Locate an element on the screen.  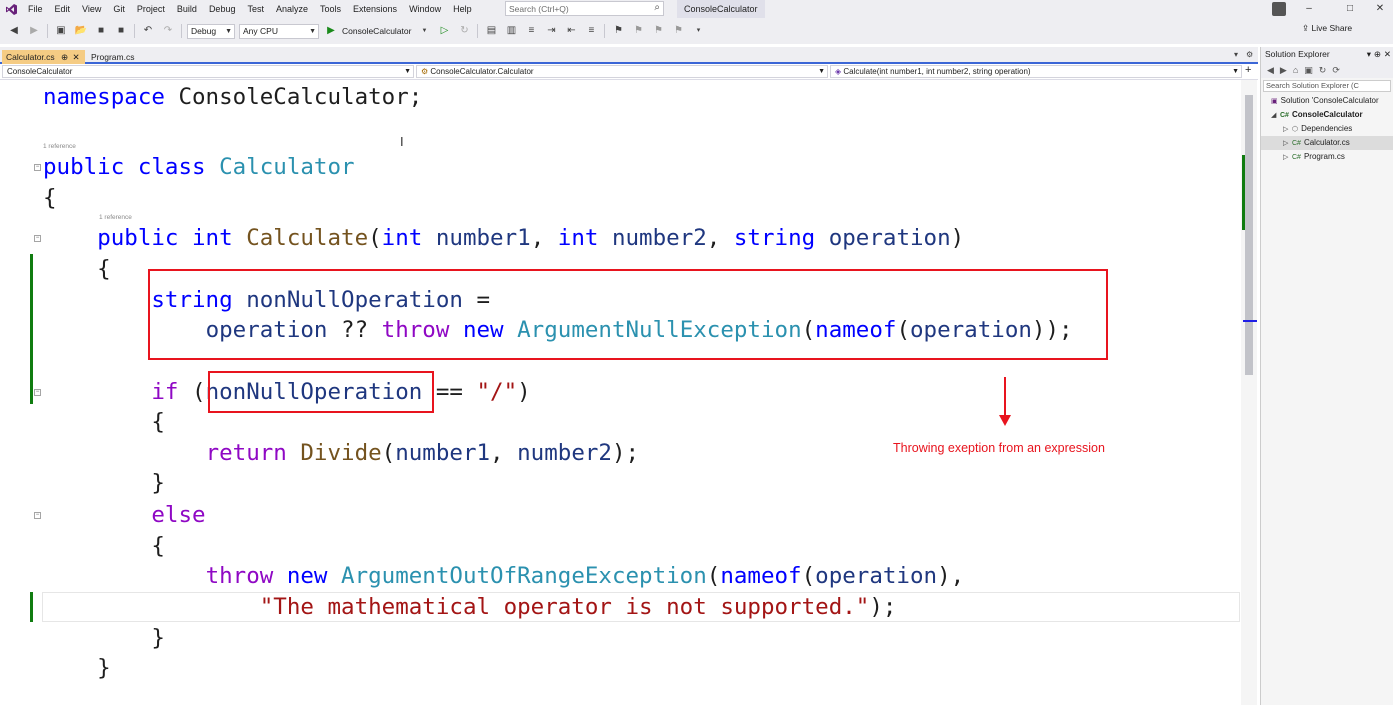
tab-dropdown-icon: ▾ is located at coordinates (1236, 54).